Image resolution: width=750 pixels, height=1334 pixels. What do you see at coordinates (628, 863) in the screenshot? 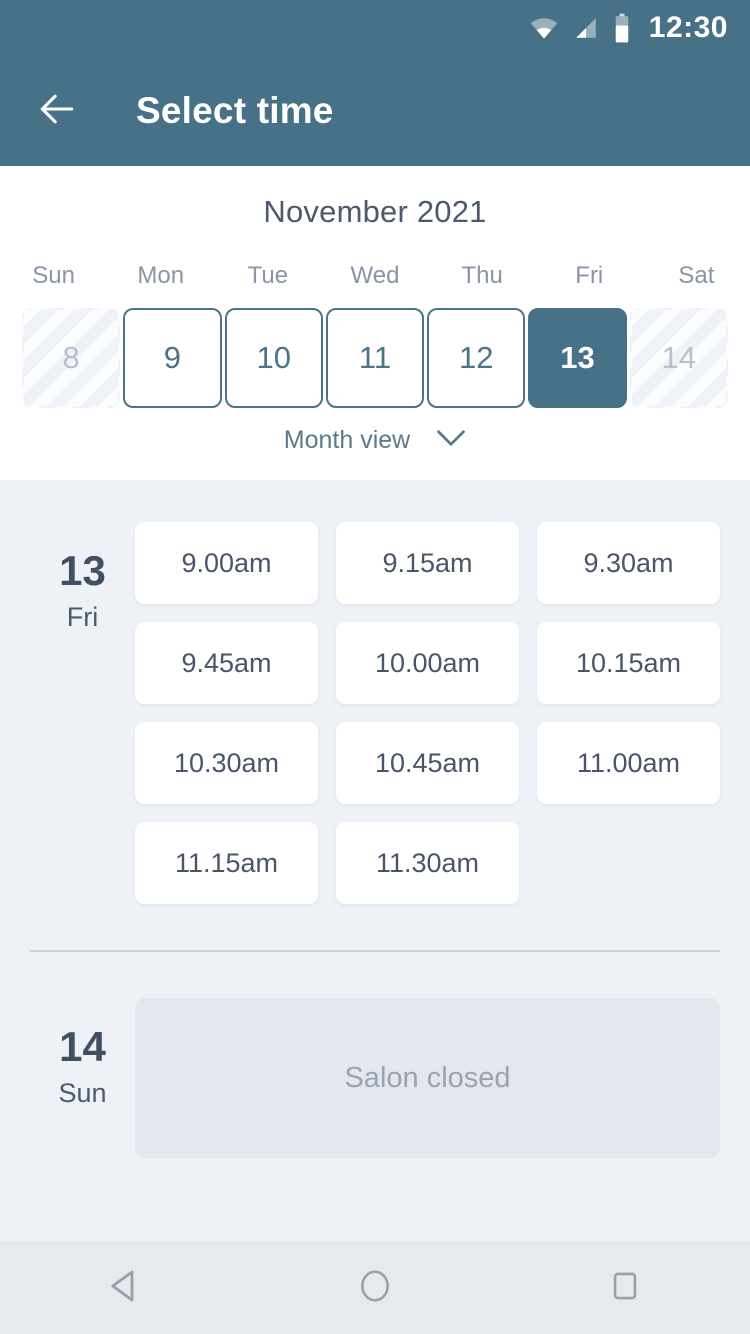
I see `time-slot-placeholder` at bounding box center [628, 863].